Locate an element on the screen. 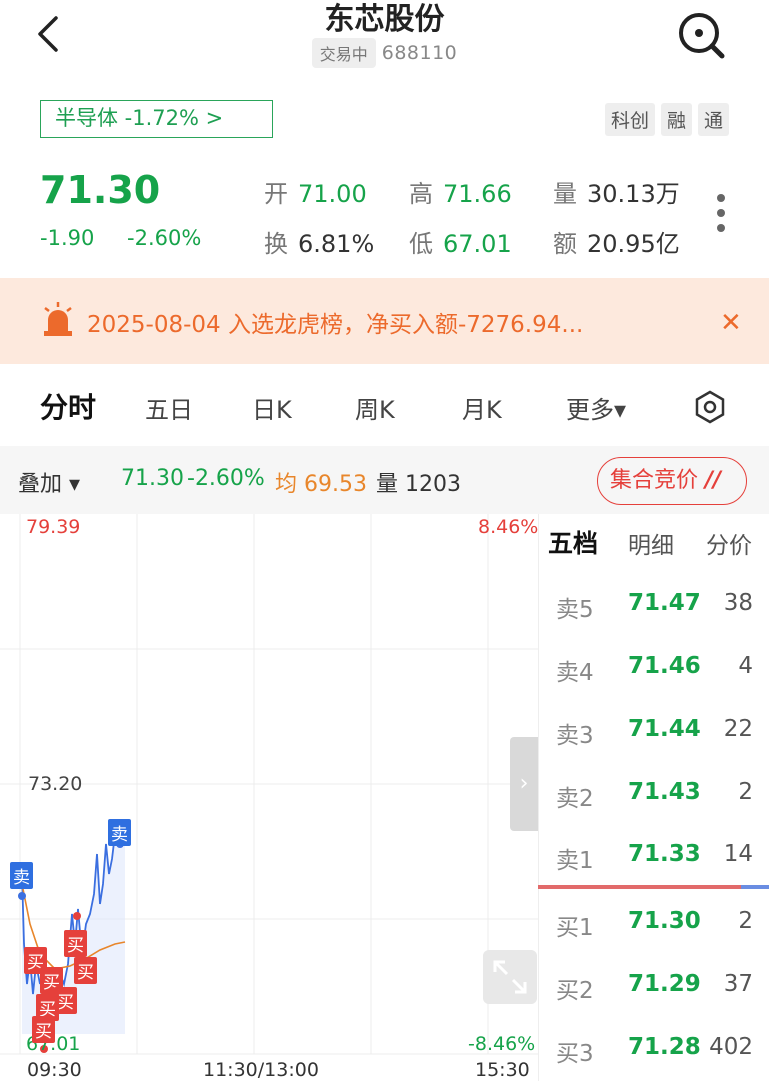 Image resolution: width=769 pixels, height=1081 pixels. y-mid-label: 73.20 is located at coordinates (55, 784).